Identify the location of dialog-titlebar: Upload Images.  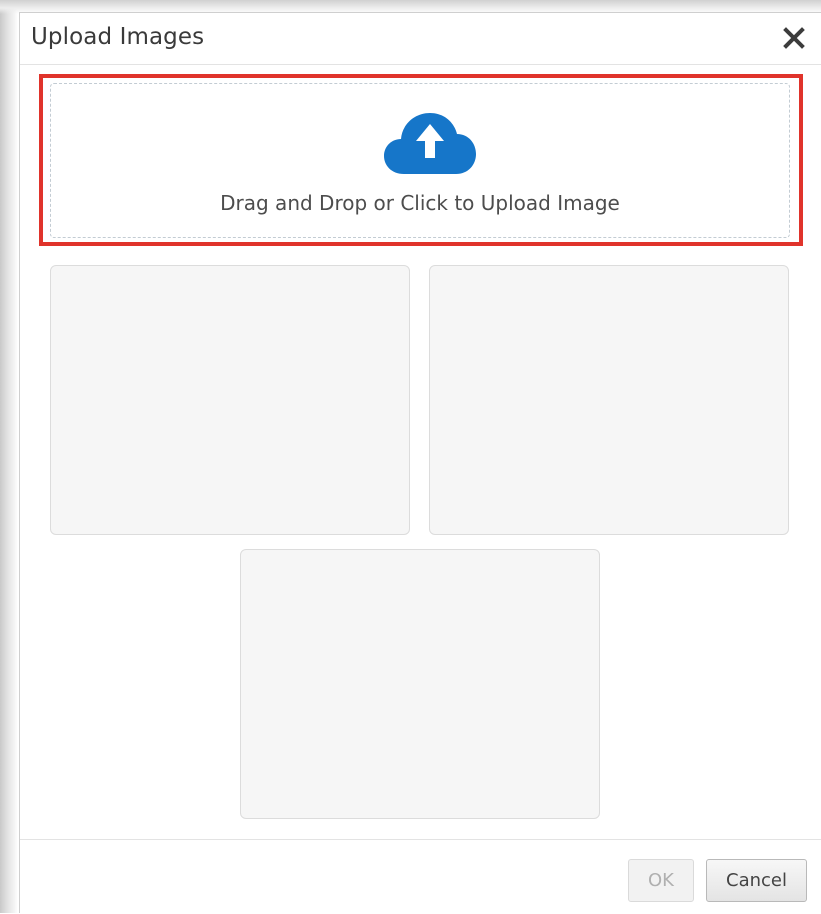
(420, 39).